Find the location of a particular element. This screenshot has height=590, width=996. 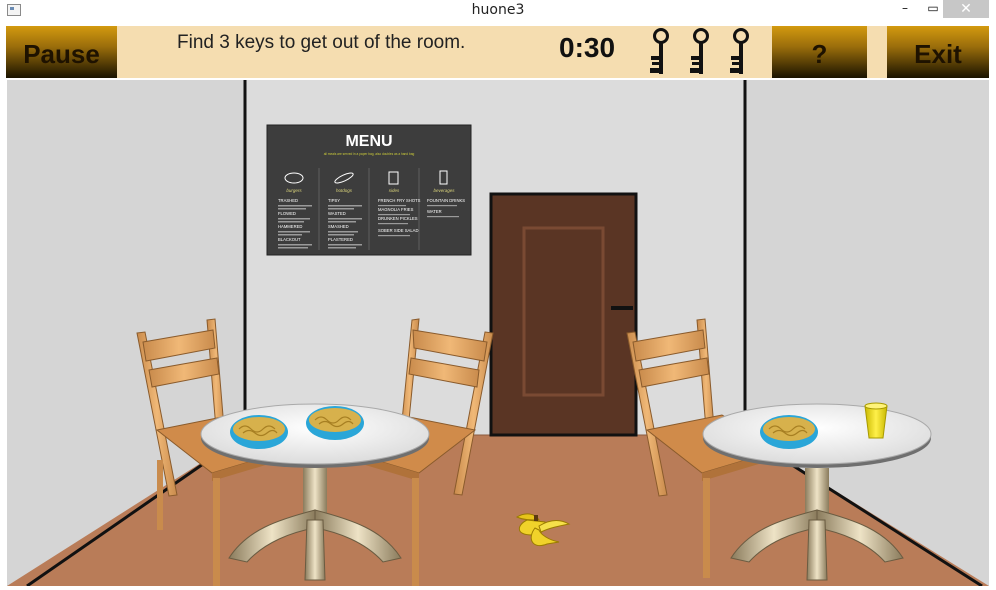

window-title: huone3 is located at coordinates (498, 10).